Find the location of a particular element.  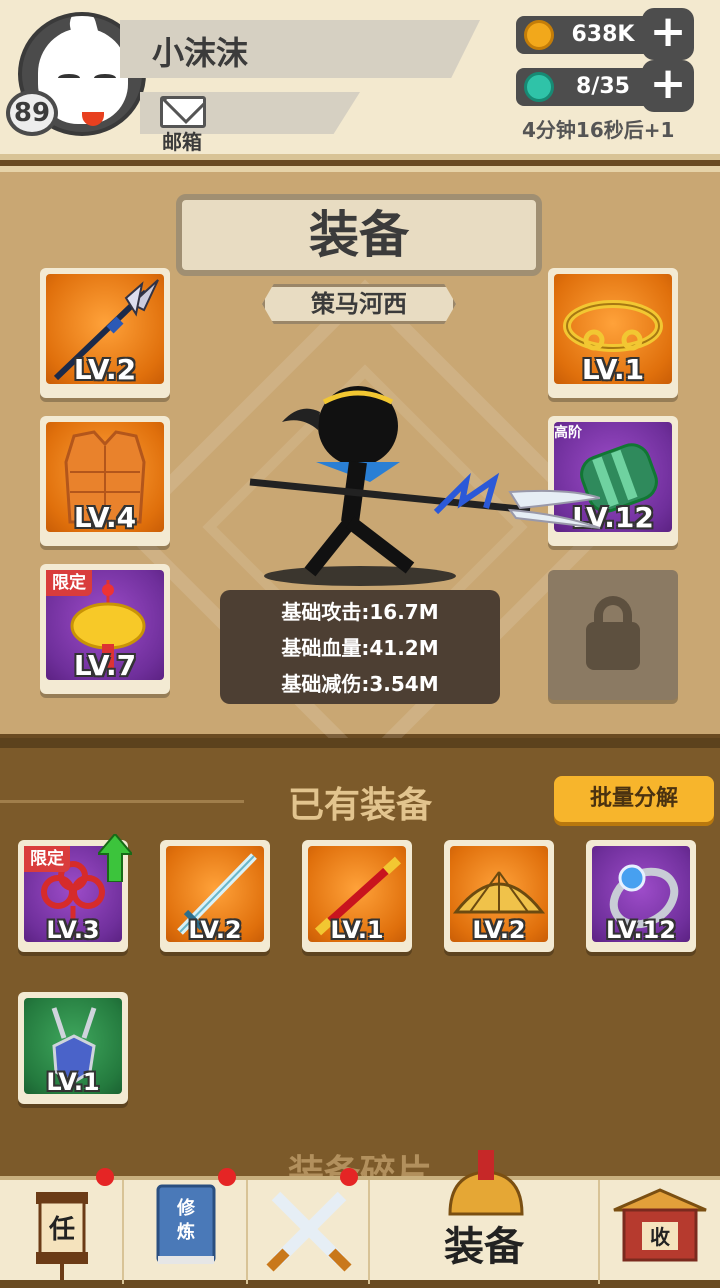

equip-slot-weapon: LV.2 is located at coordinates (105, 333).